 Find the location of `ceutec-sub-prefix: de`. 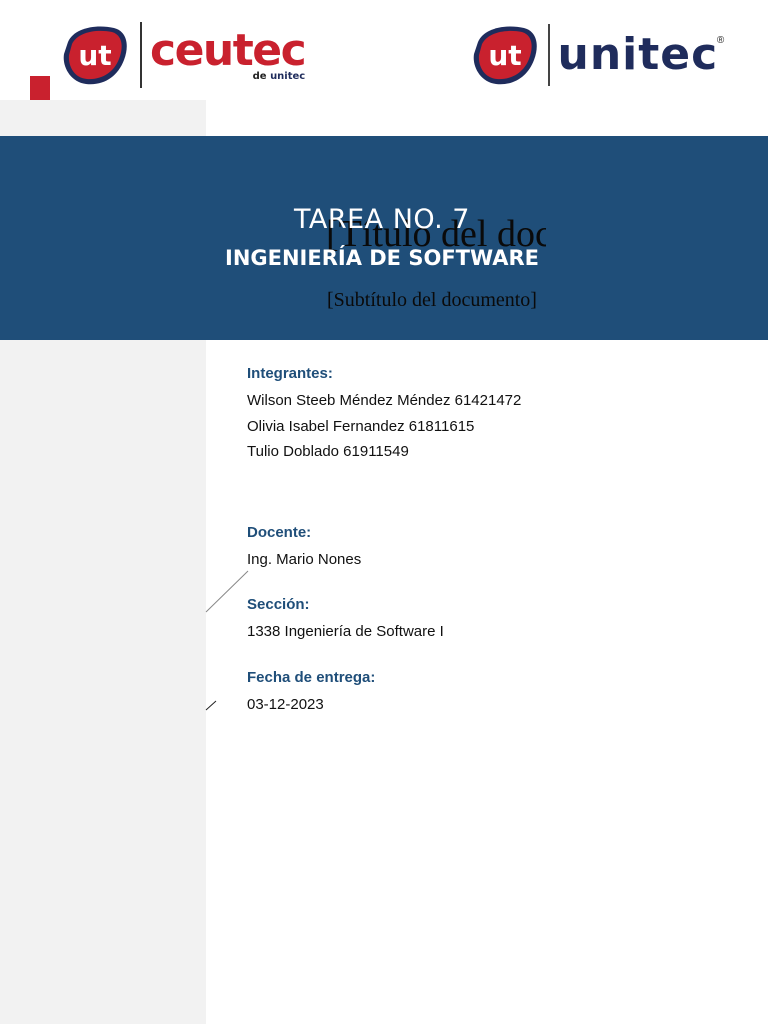

ceutec-sub-prefix: de is located at coordinates (259, 76).